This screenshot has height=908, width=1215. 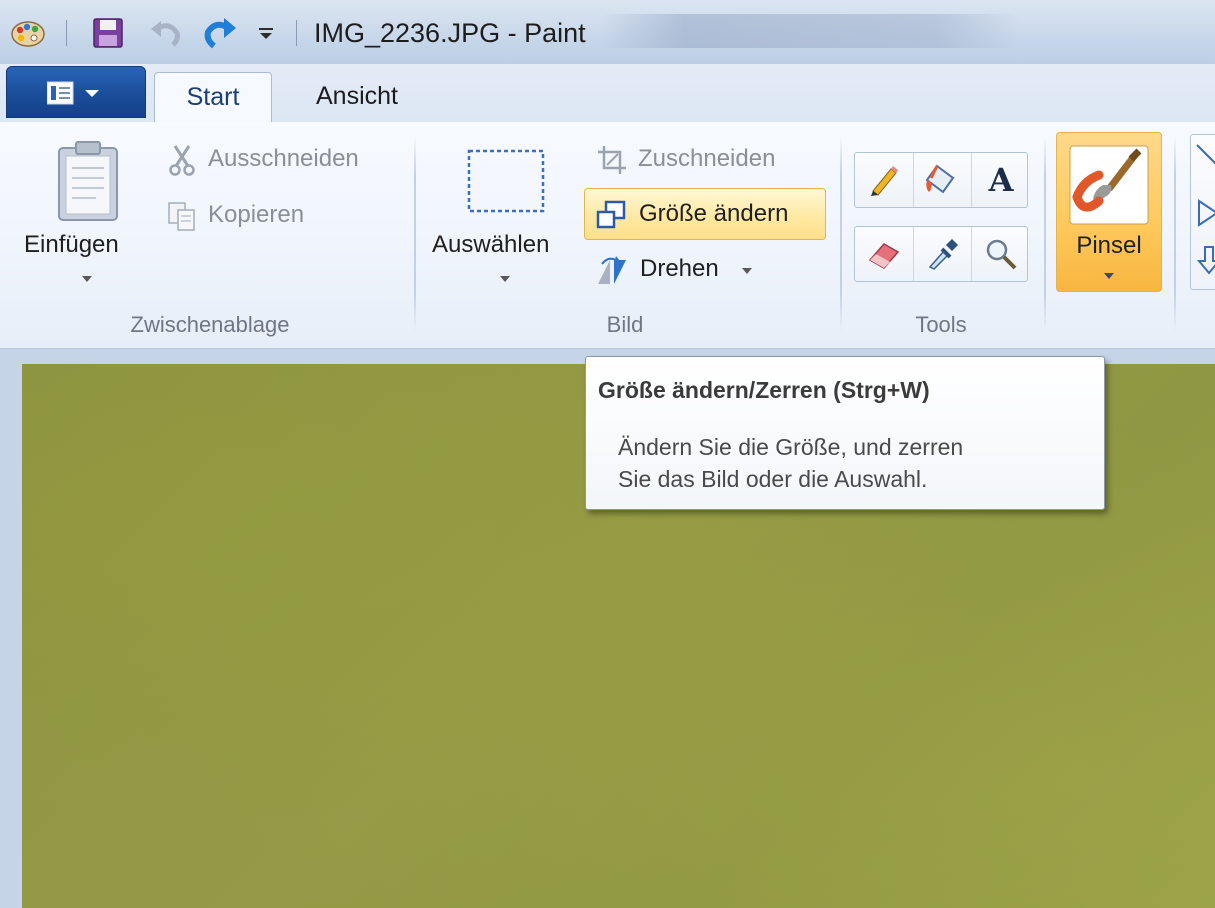 I want to click on undo-icon, so click(x=166, y=33).